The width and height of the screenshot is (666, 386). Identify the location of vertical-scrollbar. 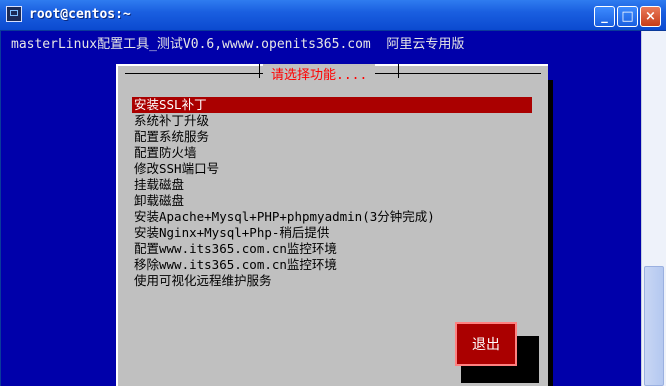
(653, 208).